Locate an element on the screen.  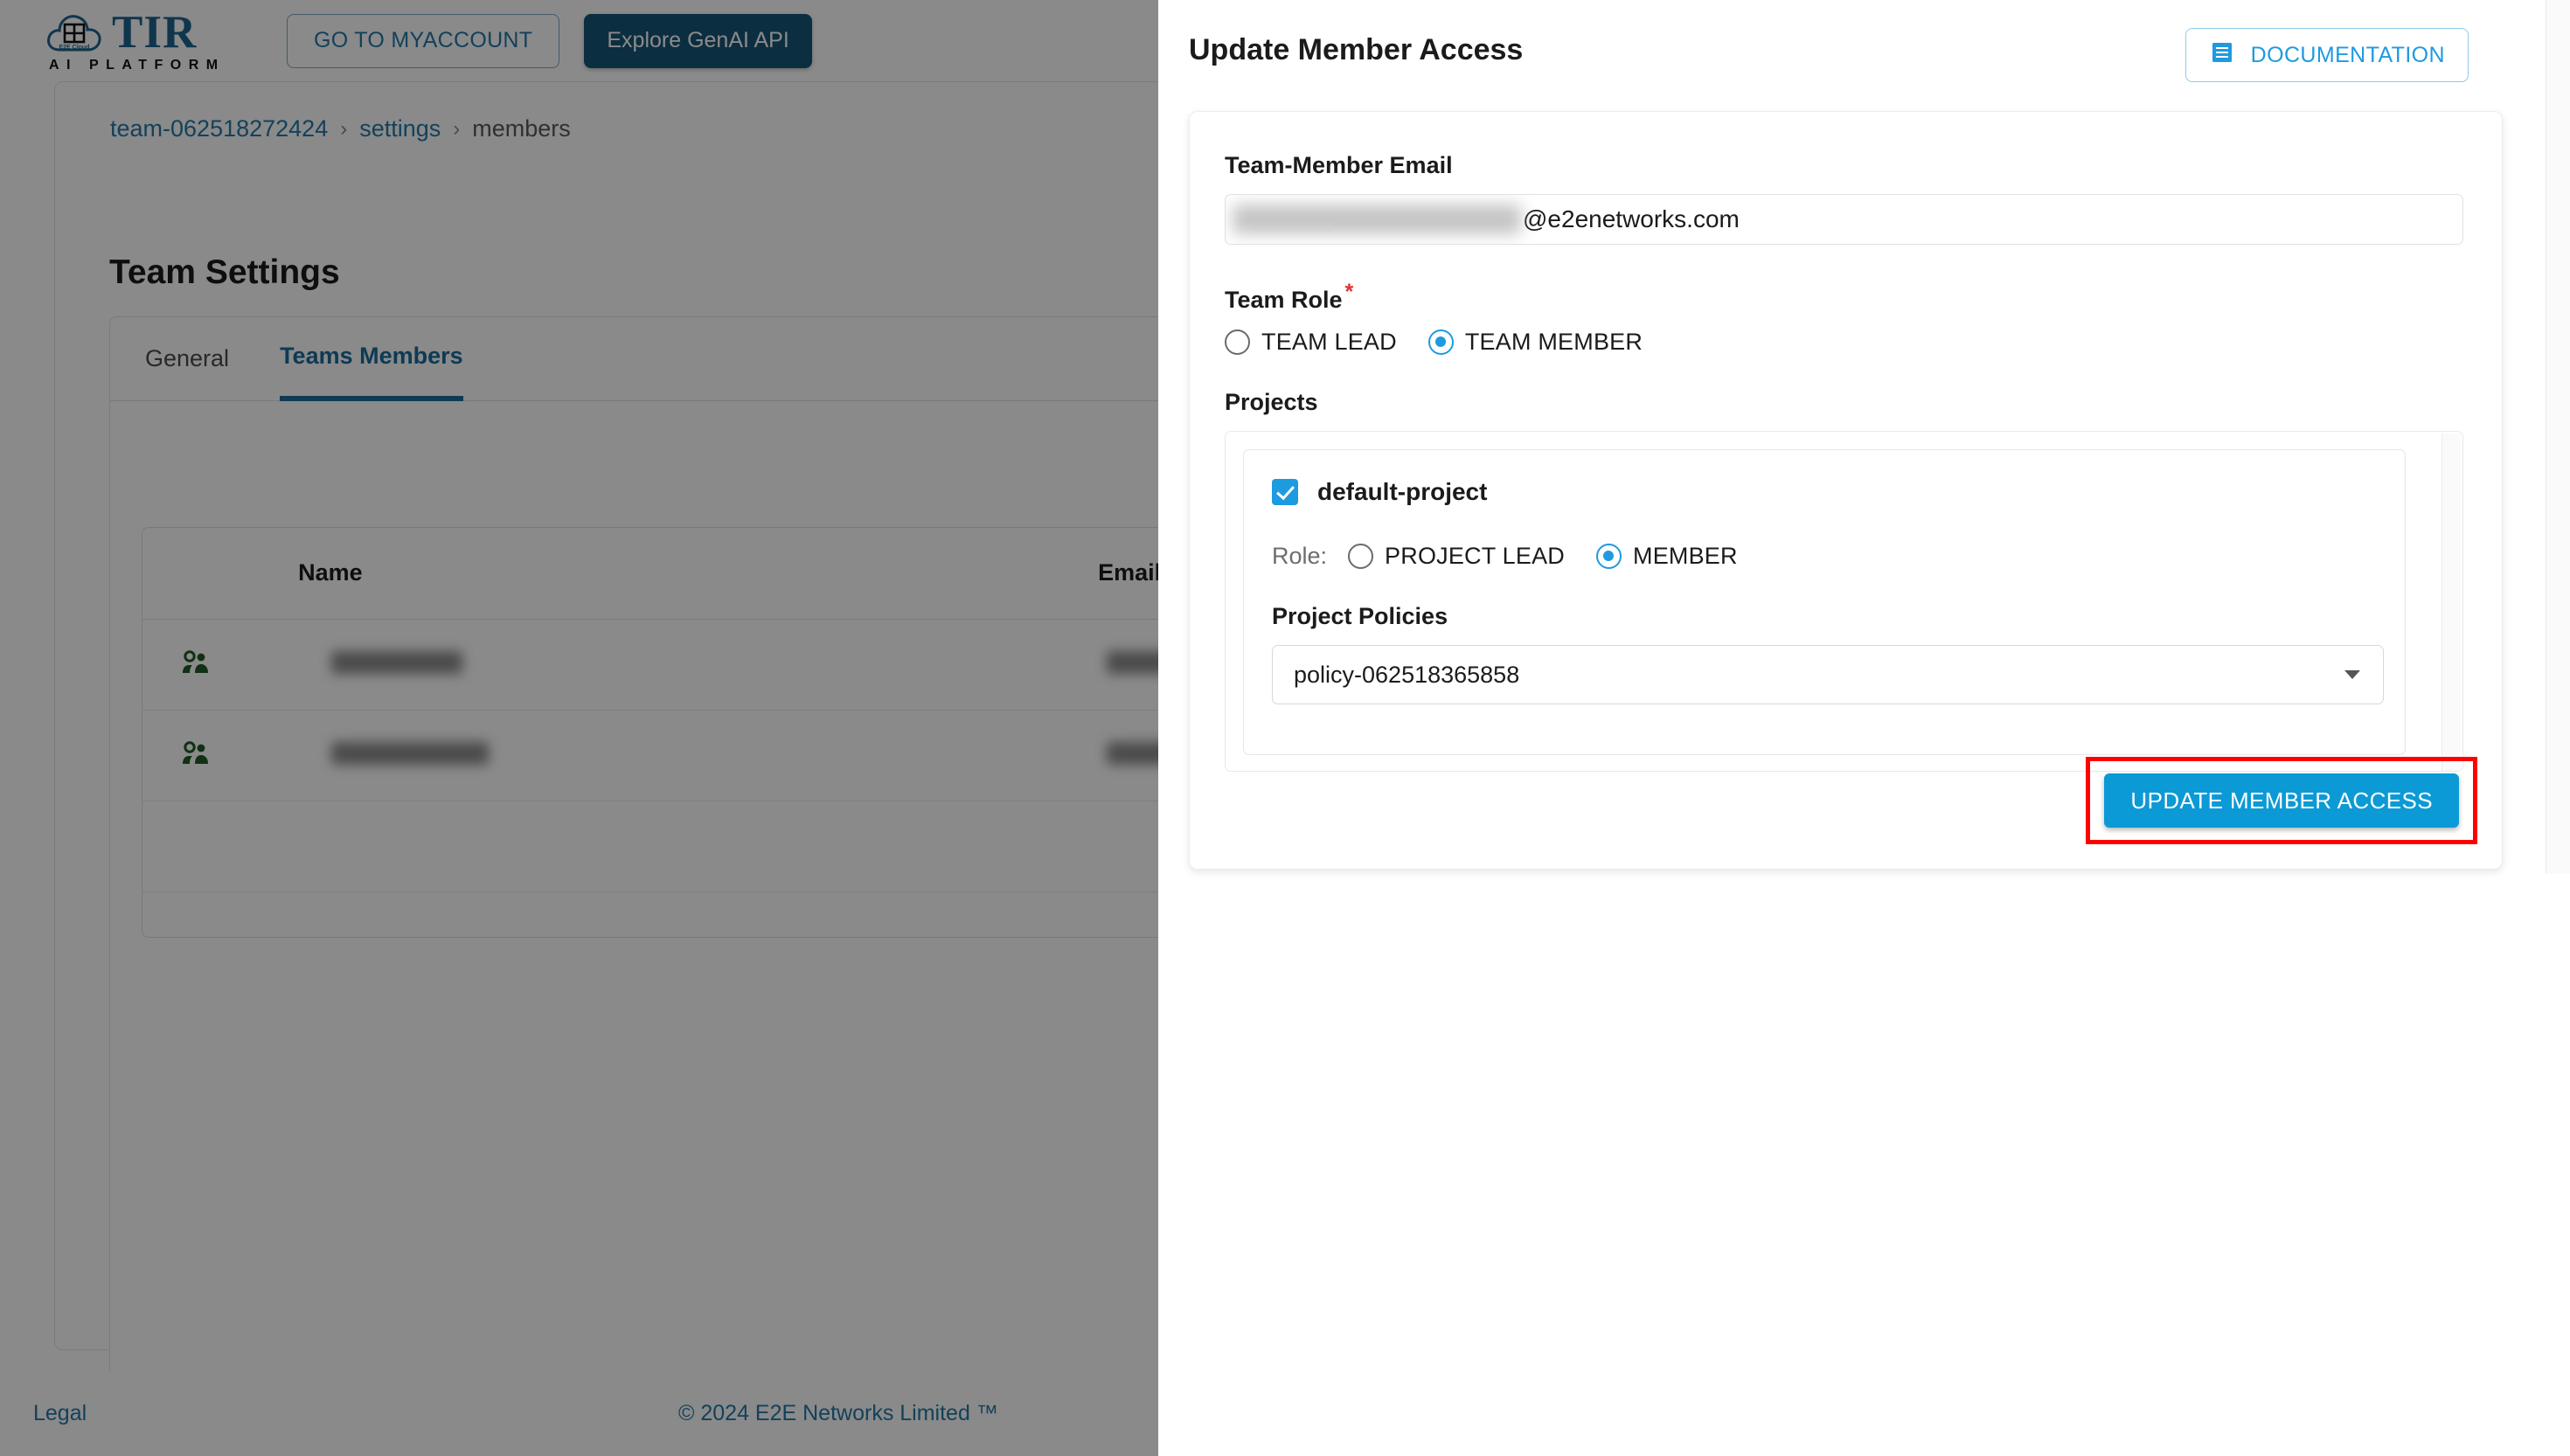
chevron-down-icon is located at coordinates (2352, 674).